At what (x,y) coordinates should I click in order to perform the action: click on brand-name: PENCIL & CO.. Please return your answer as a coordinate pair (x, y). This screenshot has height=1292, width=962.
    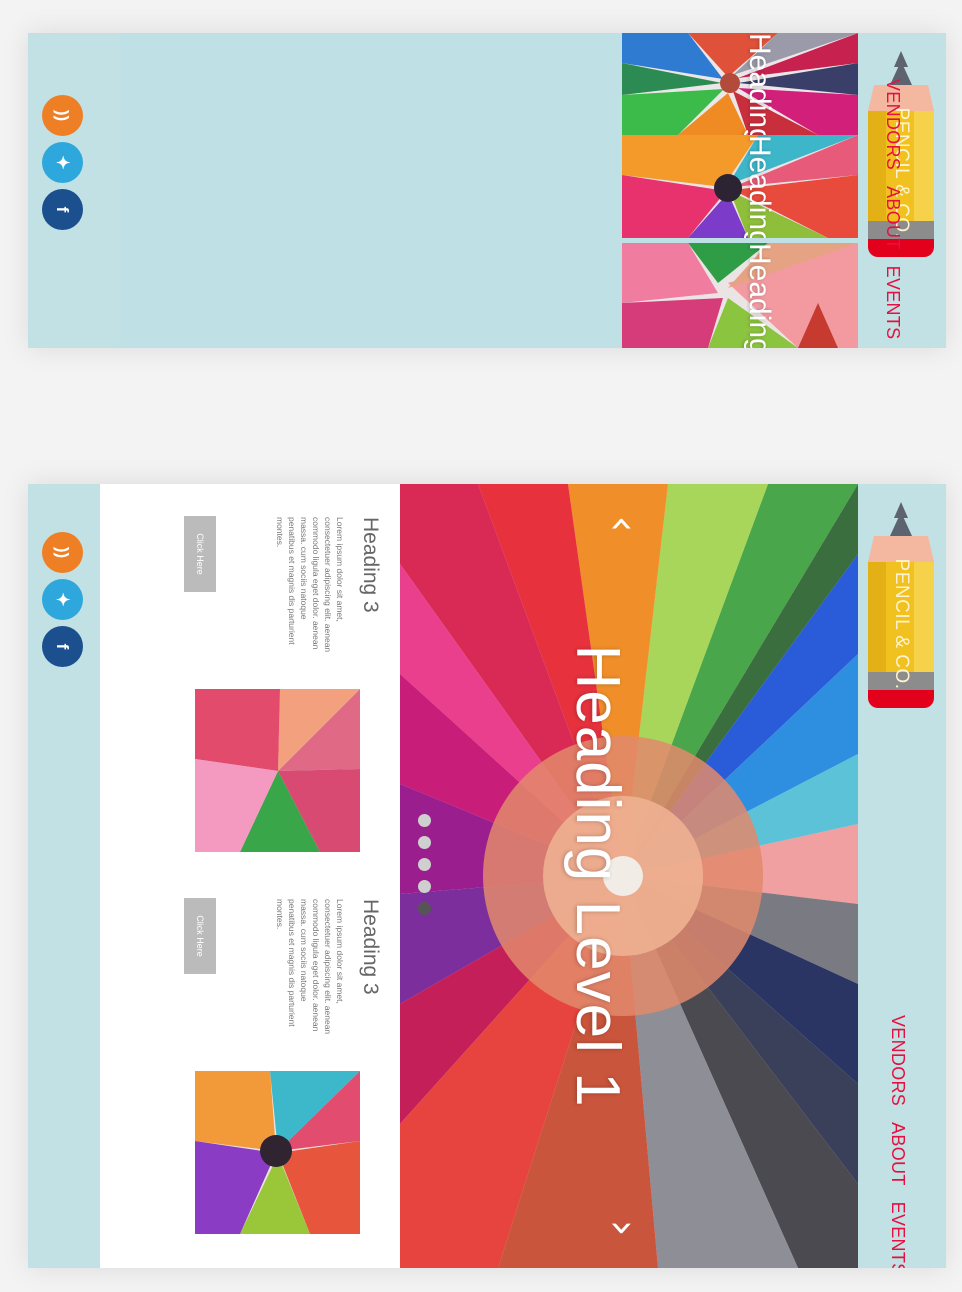
    Looking at the image, I should click on (901, 624).